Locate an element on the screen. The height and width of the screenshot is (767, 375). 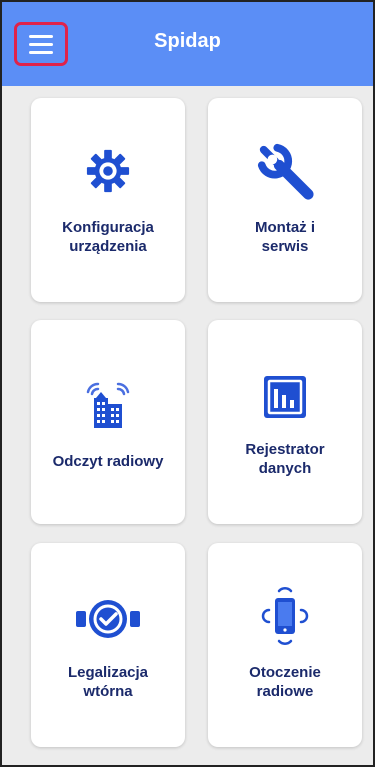
app-bar: Spidap is located at coordinates (187, 44).